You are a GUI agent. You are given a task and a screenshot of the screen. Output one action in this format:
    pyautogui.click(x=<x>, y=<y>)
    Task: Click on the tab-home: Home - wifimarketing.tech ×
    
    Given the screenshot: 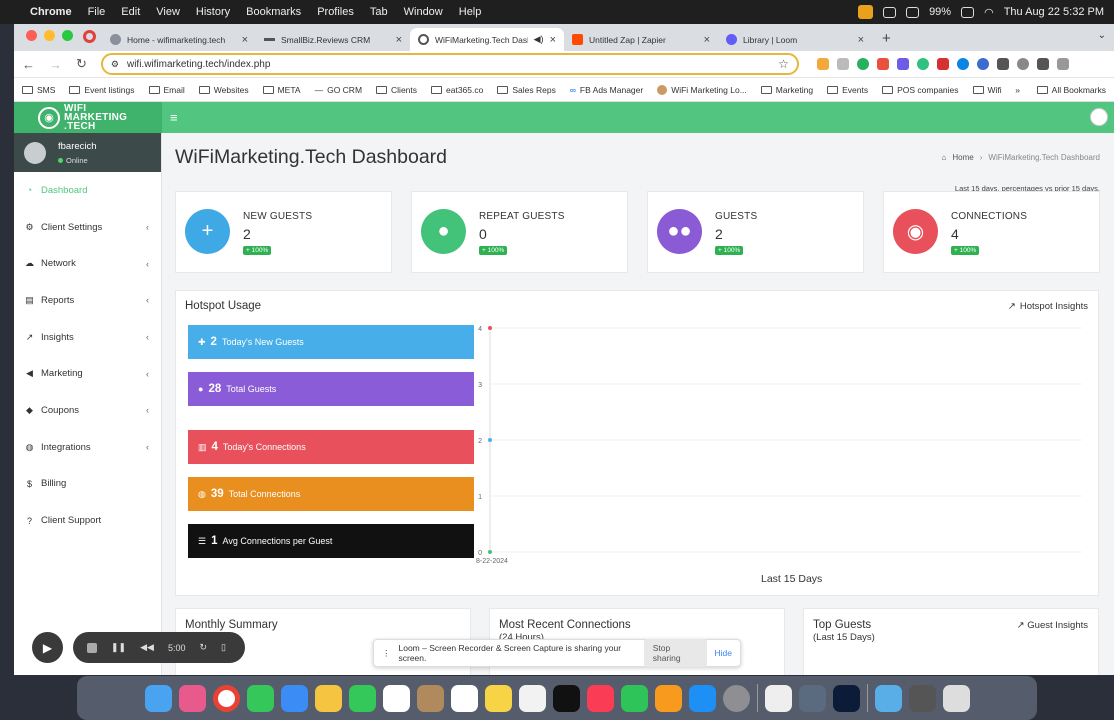 What is the action you would take?
    pyautogui.click(x=179, y=39)
    